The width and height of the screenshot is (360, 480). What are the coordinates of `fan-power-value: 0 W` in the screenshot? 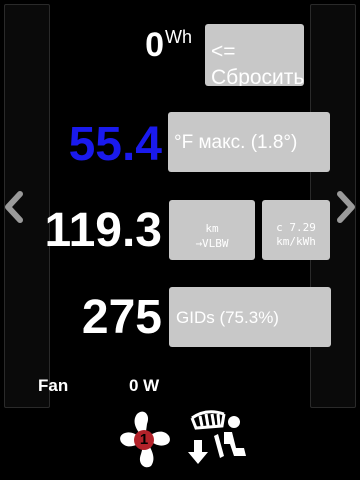 It's located at (144, 385).